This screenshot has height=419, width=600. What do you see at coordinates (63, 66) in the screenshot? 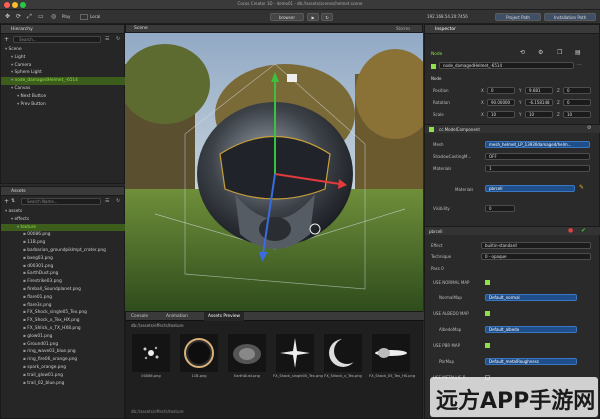
I see `hierarchy-item-row: ▾ Camera` at bounding box center [63, 66].